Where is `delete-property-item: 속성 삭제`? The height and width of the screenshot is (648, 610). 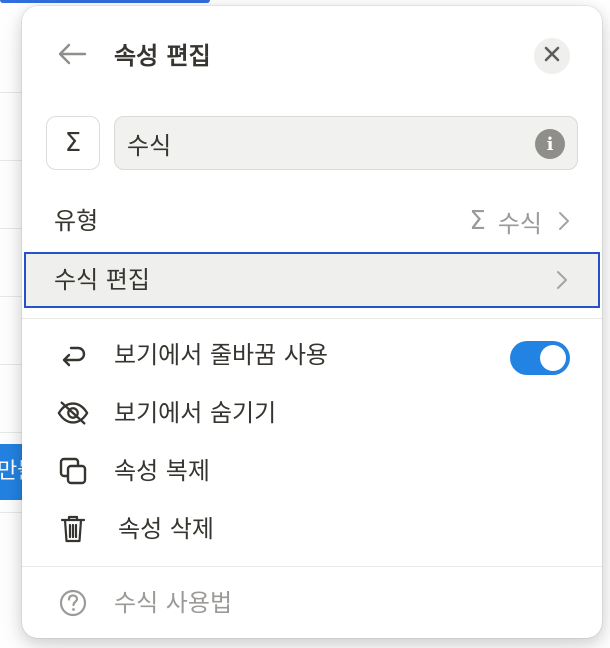
delete-property-item: 속성 삭제 is located at coordinates (312, 529).